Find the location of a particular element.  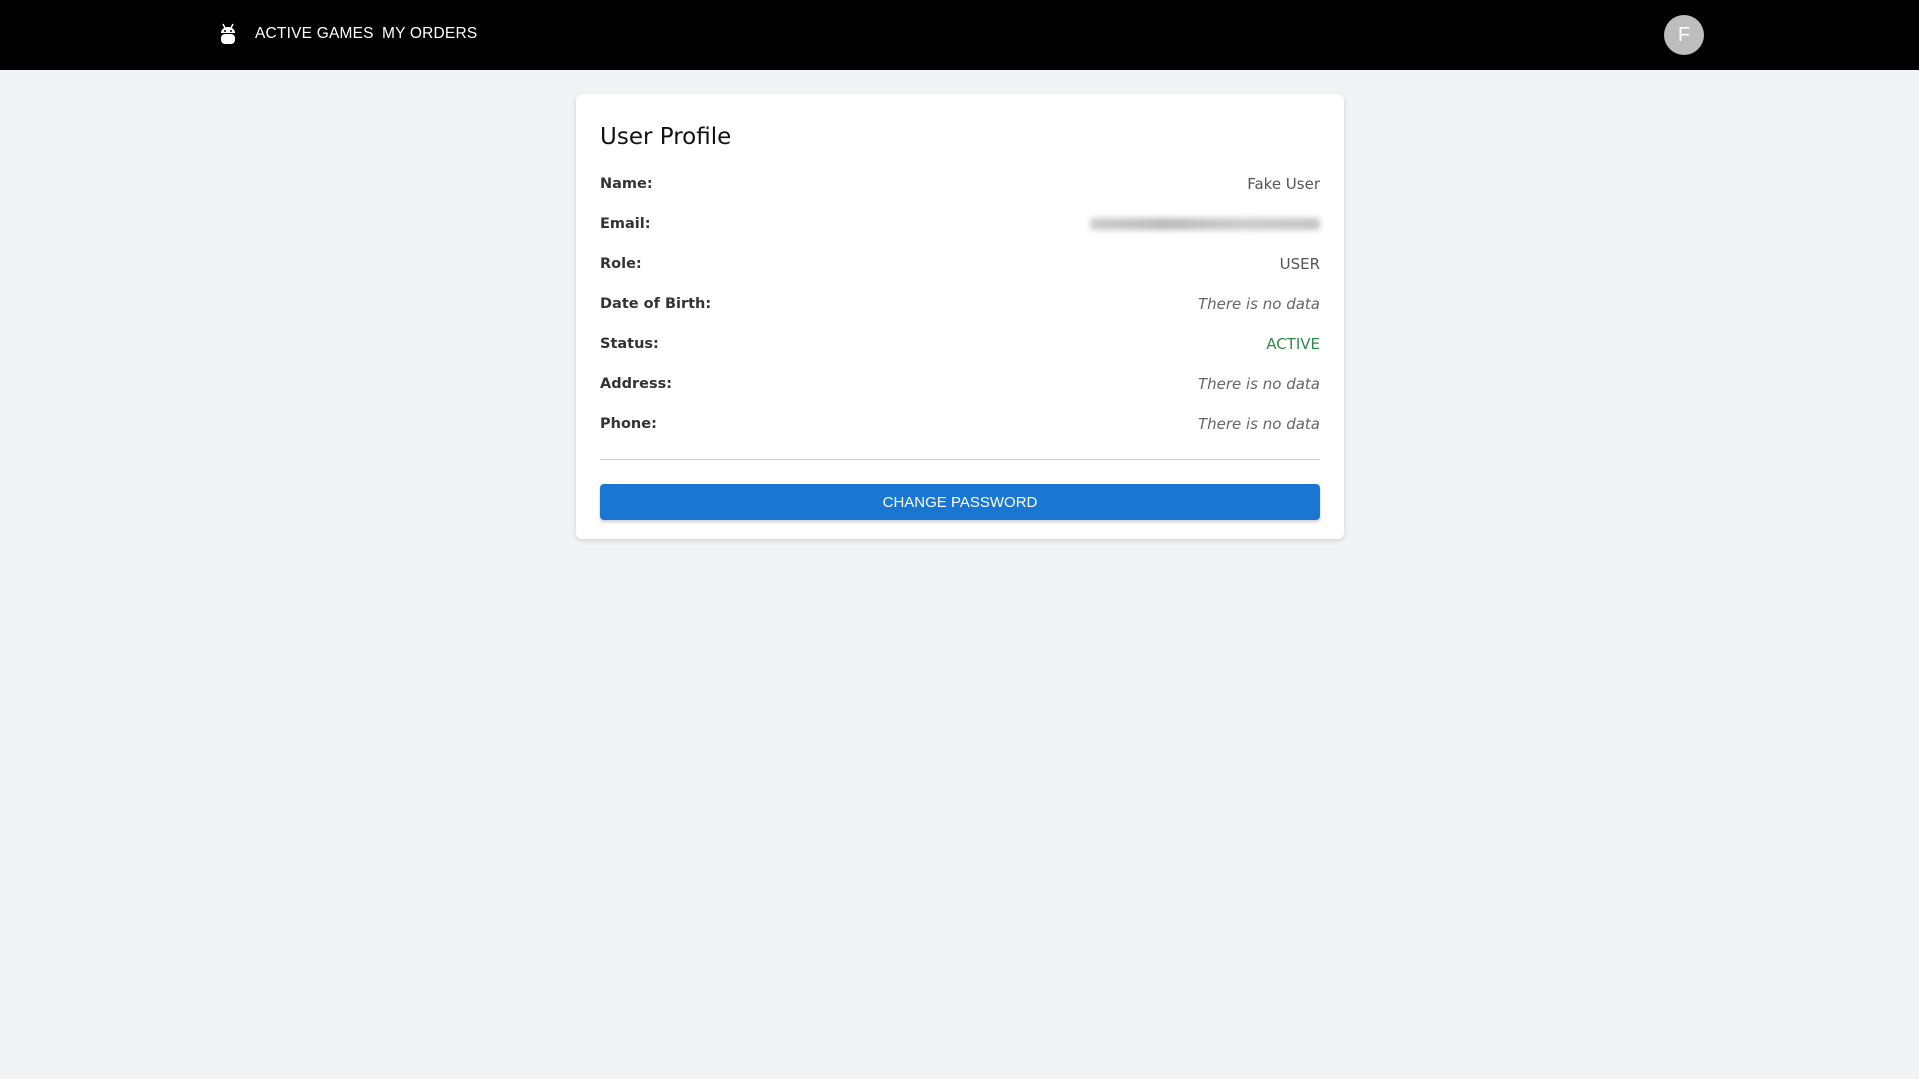

status-label: Status: is located at coordinates (629, 344).